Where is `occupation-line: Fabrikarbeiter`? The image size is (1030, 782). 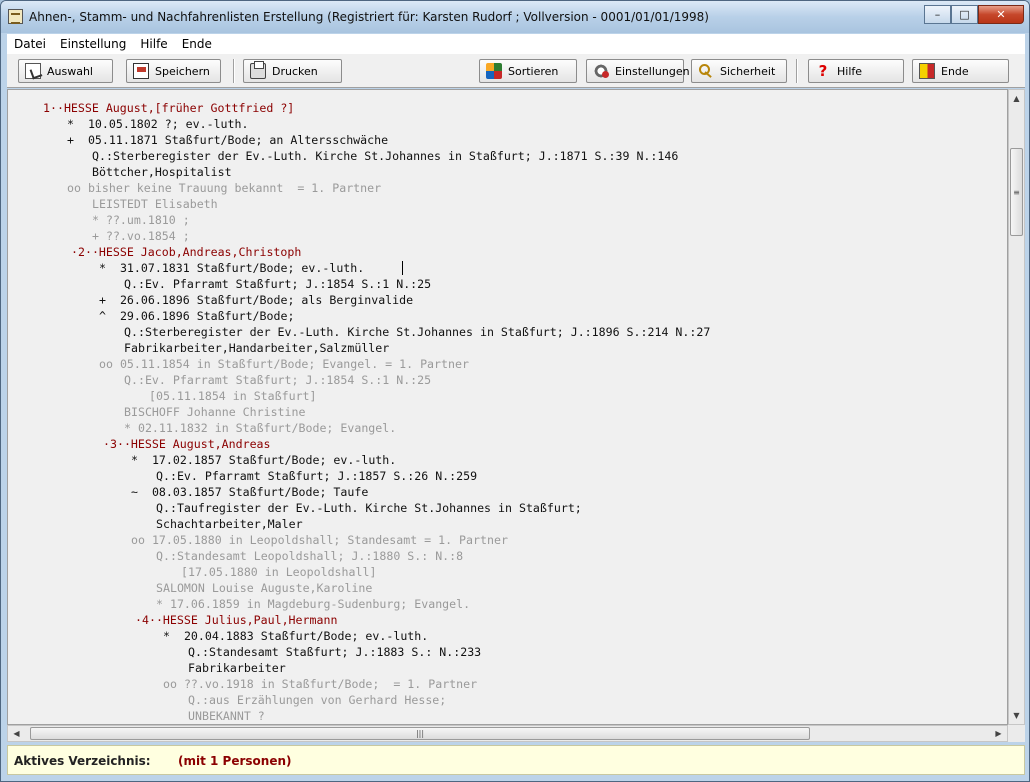 occupation-line: Fabrikarbeiter is located at coordinates (237, 668).